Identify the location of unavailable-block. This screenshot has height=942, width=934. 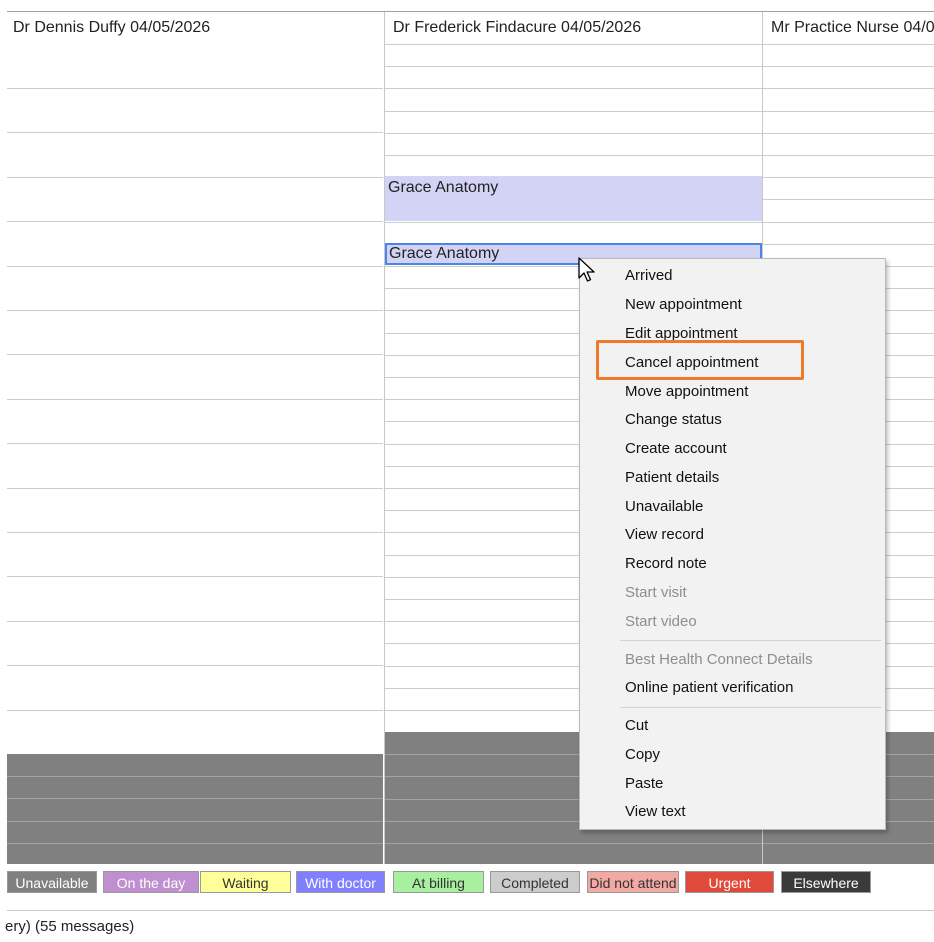
(195, 809).